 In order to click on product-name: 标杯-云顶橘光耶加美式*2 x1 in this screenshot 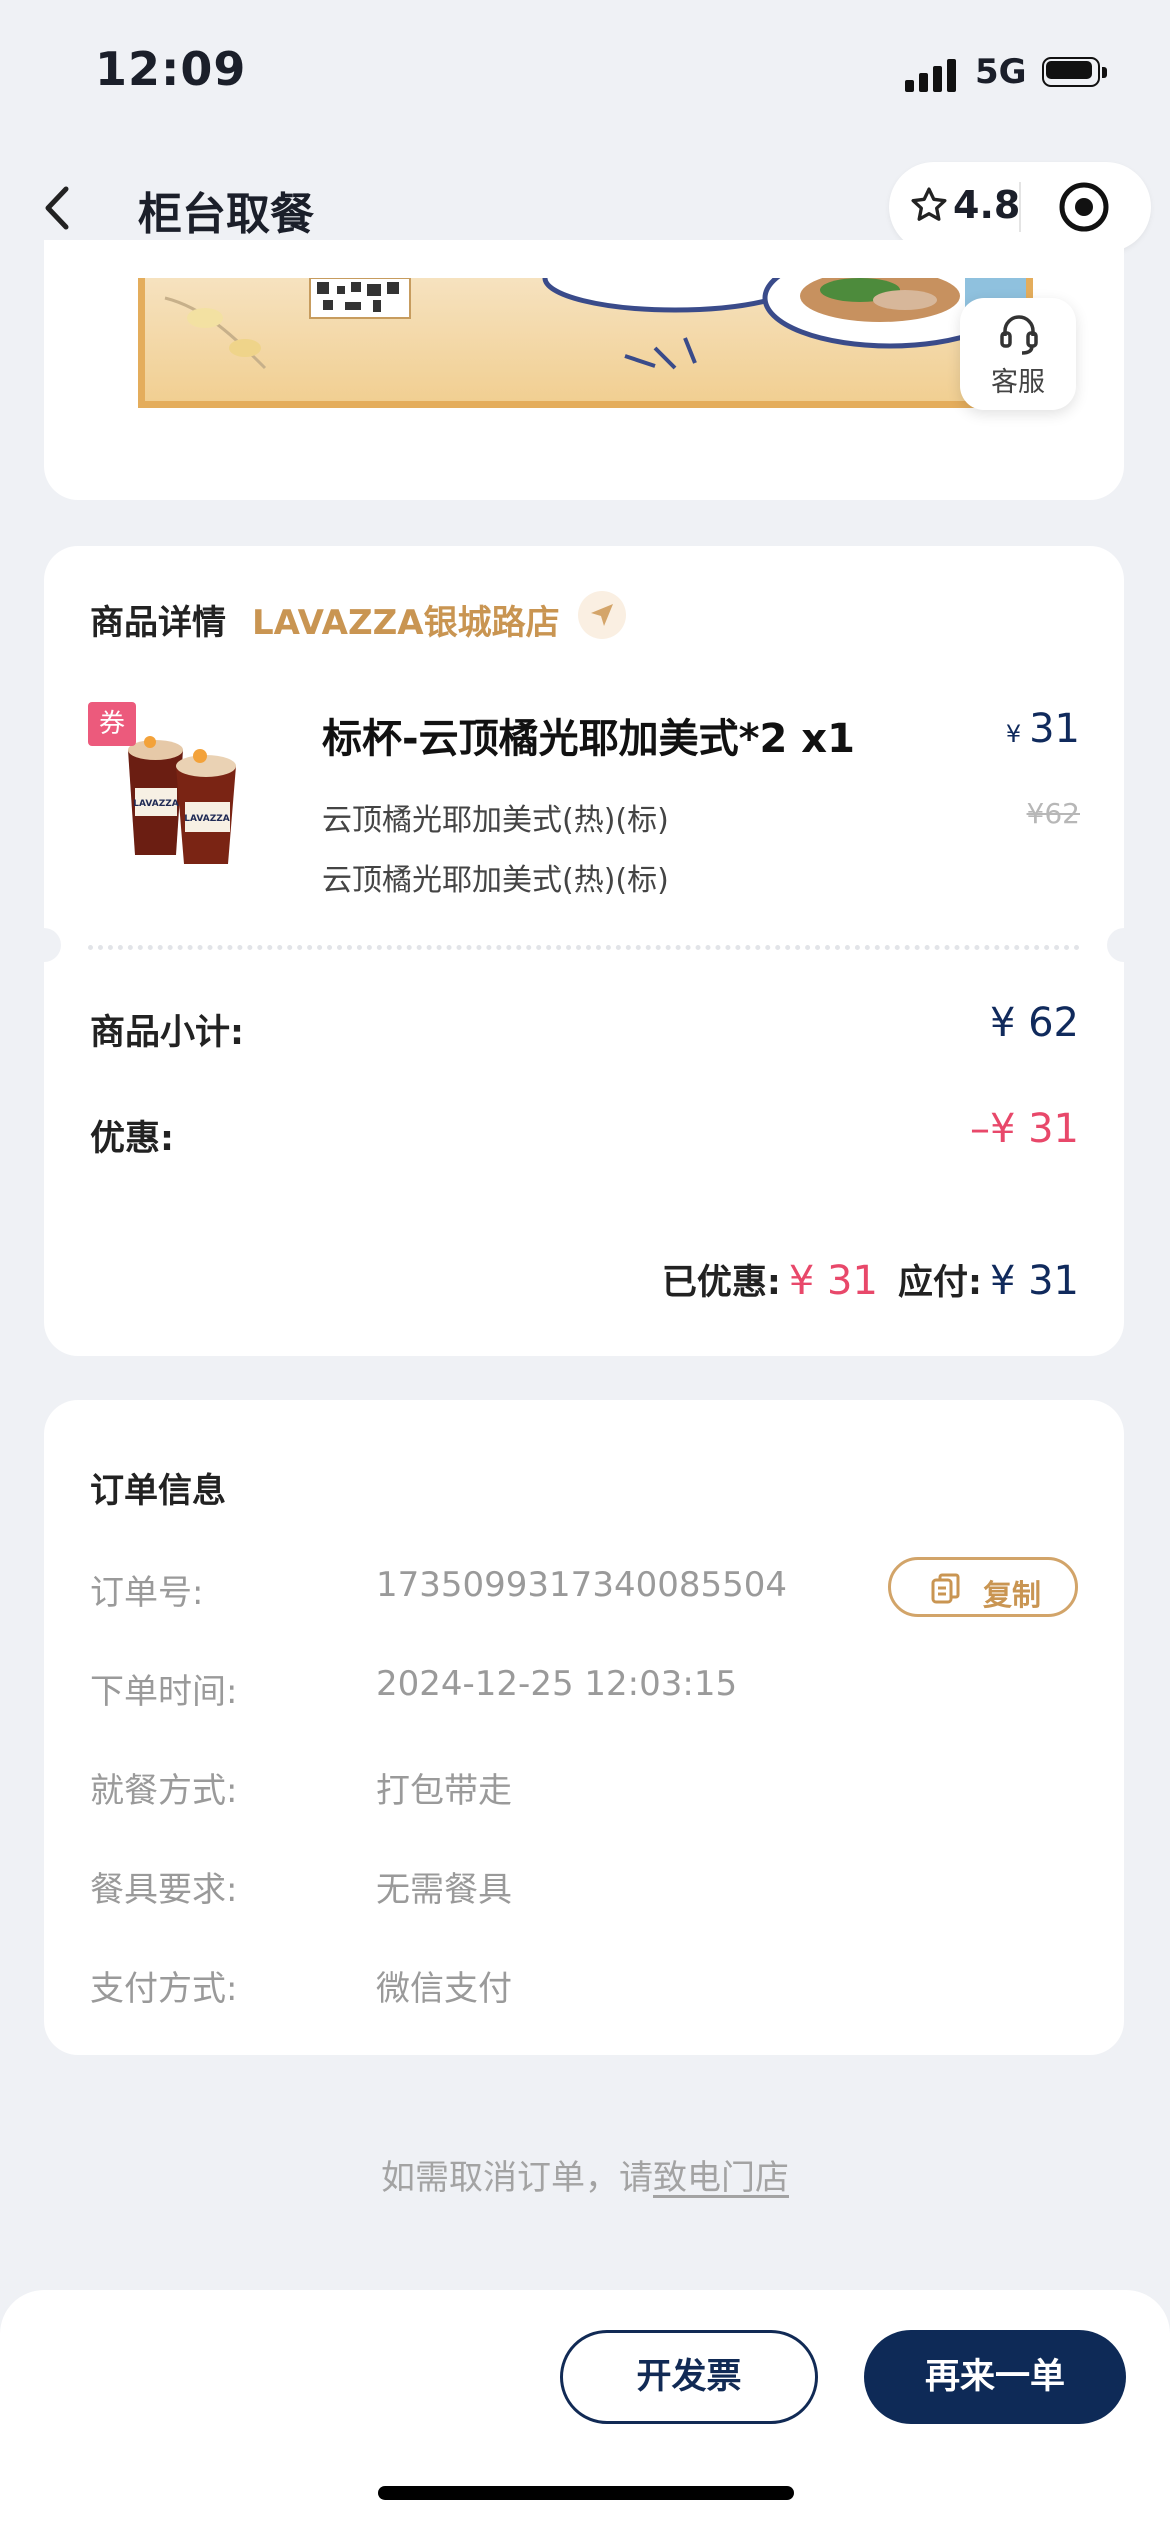, I will do `click(588, 739)`.